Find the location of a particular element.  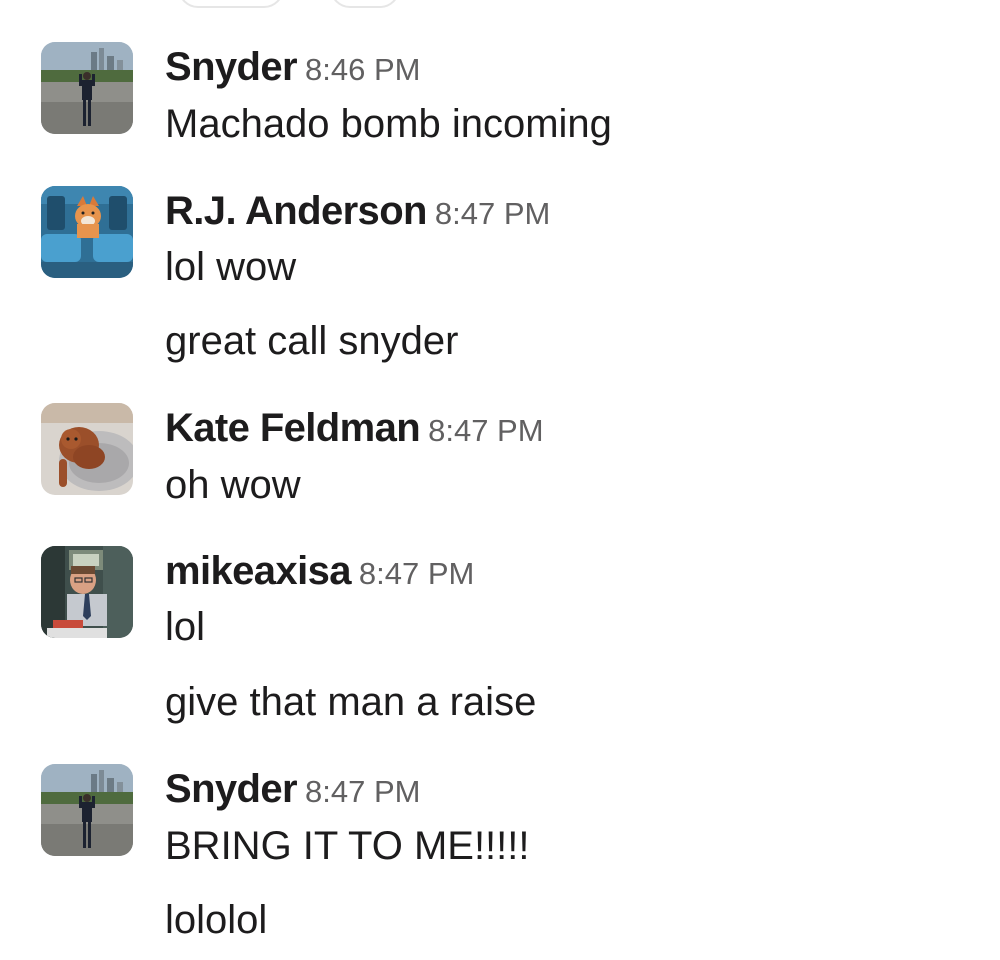

office-man-avatar-icon is located at coordinates (87, 592).